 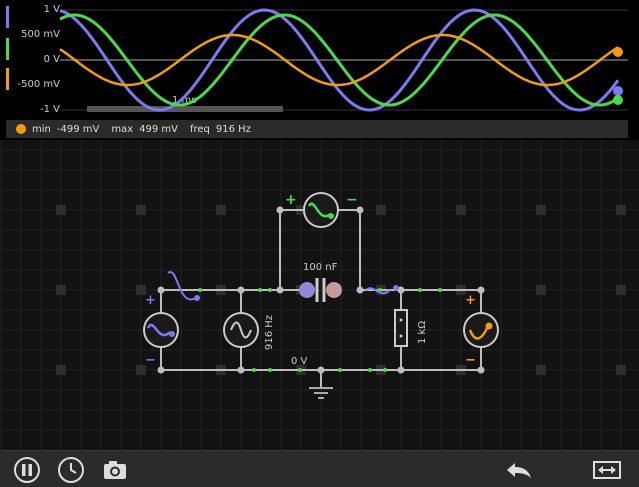 What do you see at coordinates (185, 109) in the screenshot?
I see `time-scale-bar` at bounding box center [185, 109].